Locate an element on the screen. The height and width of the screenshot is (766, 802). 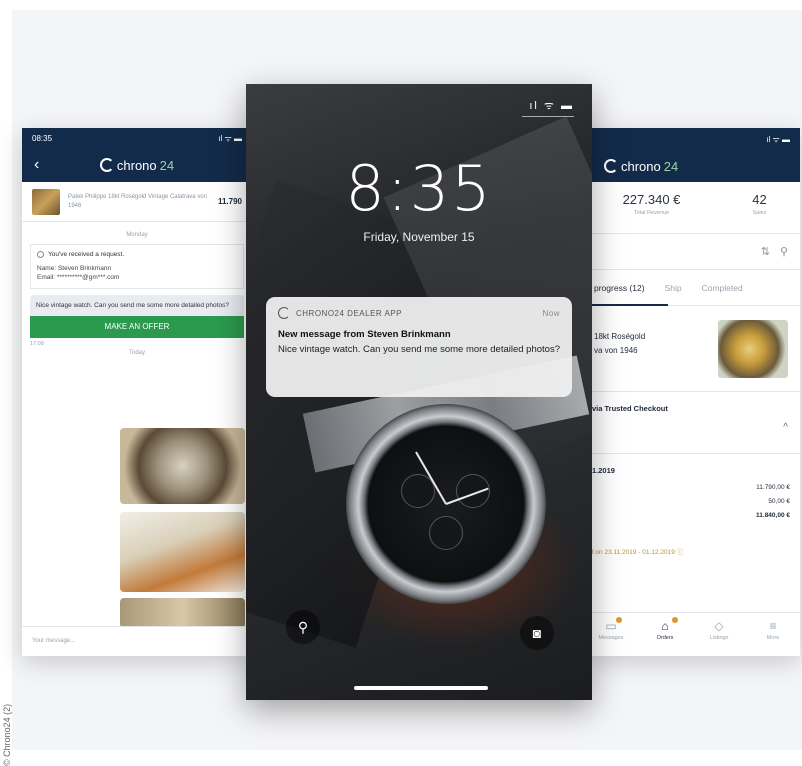
amount-shipping: 50,00 € is located at coordinates (779, 501).